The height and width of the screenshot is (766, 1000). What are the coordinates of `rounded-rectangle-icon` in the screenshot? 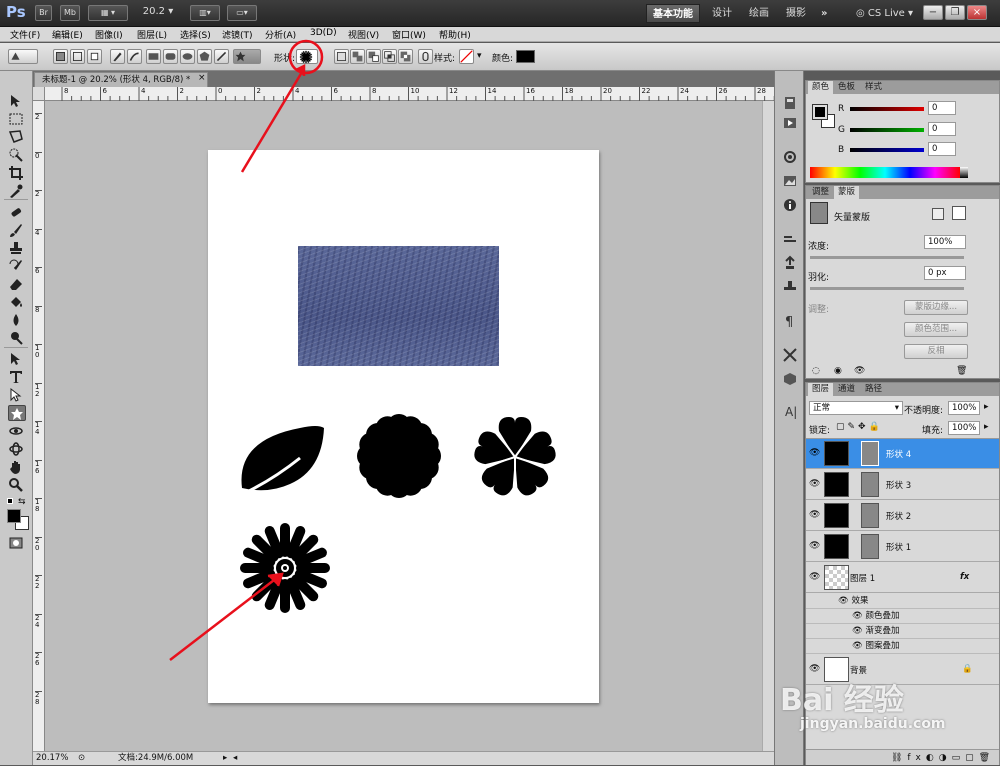 It's located at (170, 56).